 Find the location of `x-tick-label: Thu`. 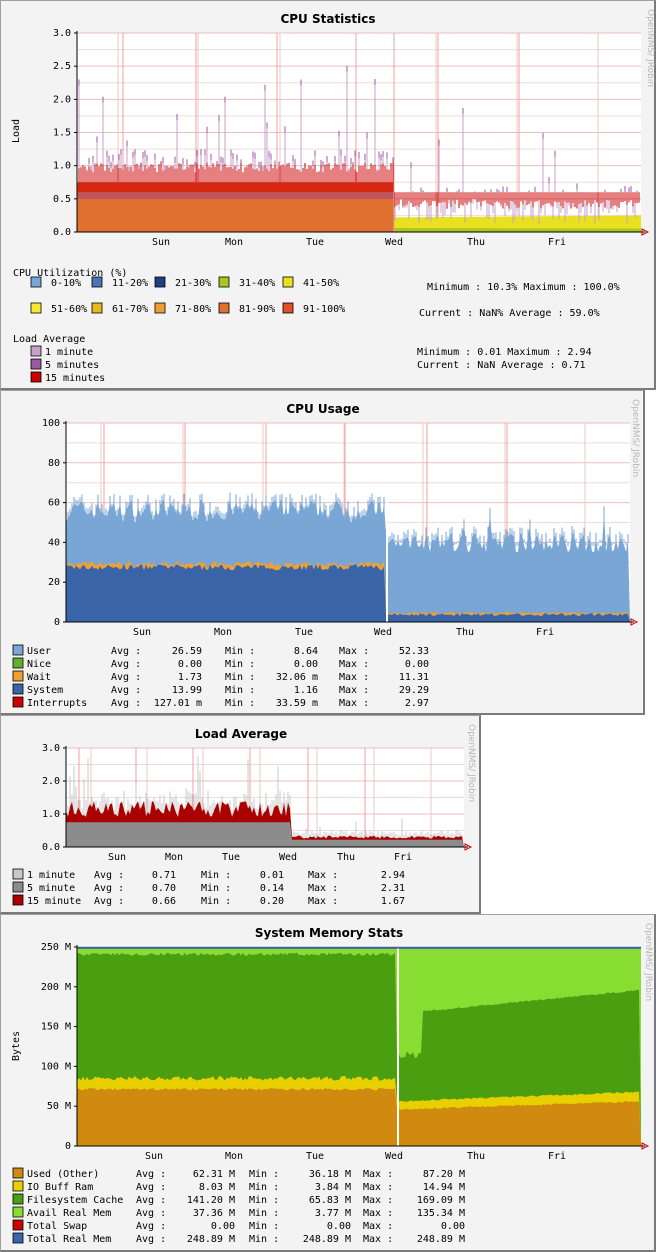

x-tick-label: Thu is located at coordinates (476, 242).